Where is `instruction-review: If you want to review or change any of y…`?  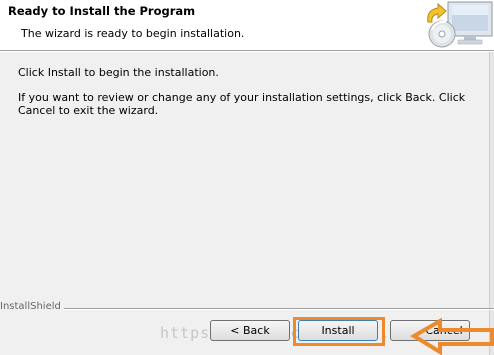
instruction-review: If you want to review or change any of y… is located at coordinates (242, 104).